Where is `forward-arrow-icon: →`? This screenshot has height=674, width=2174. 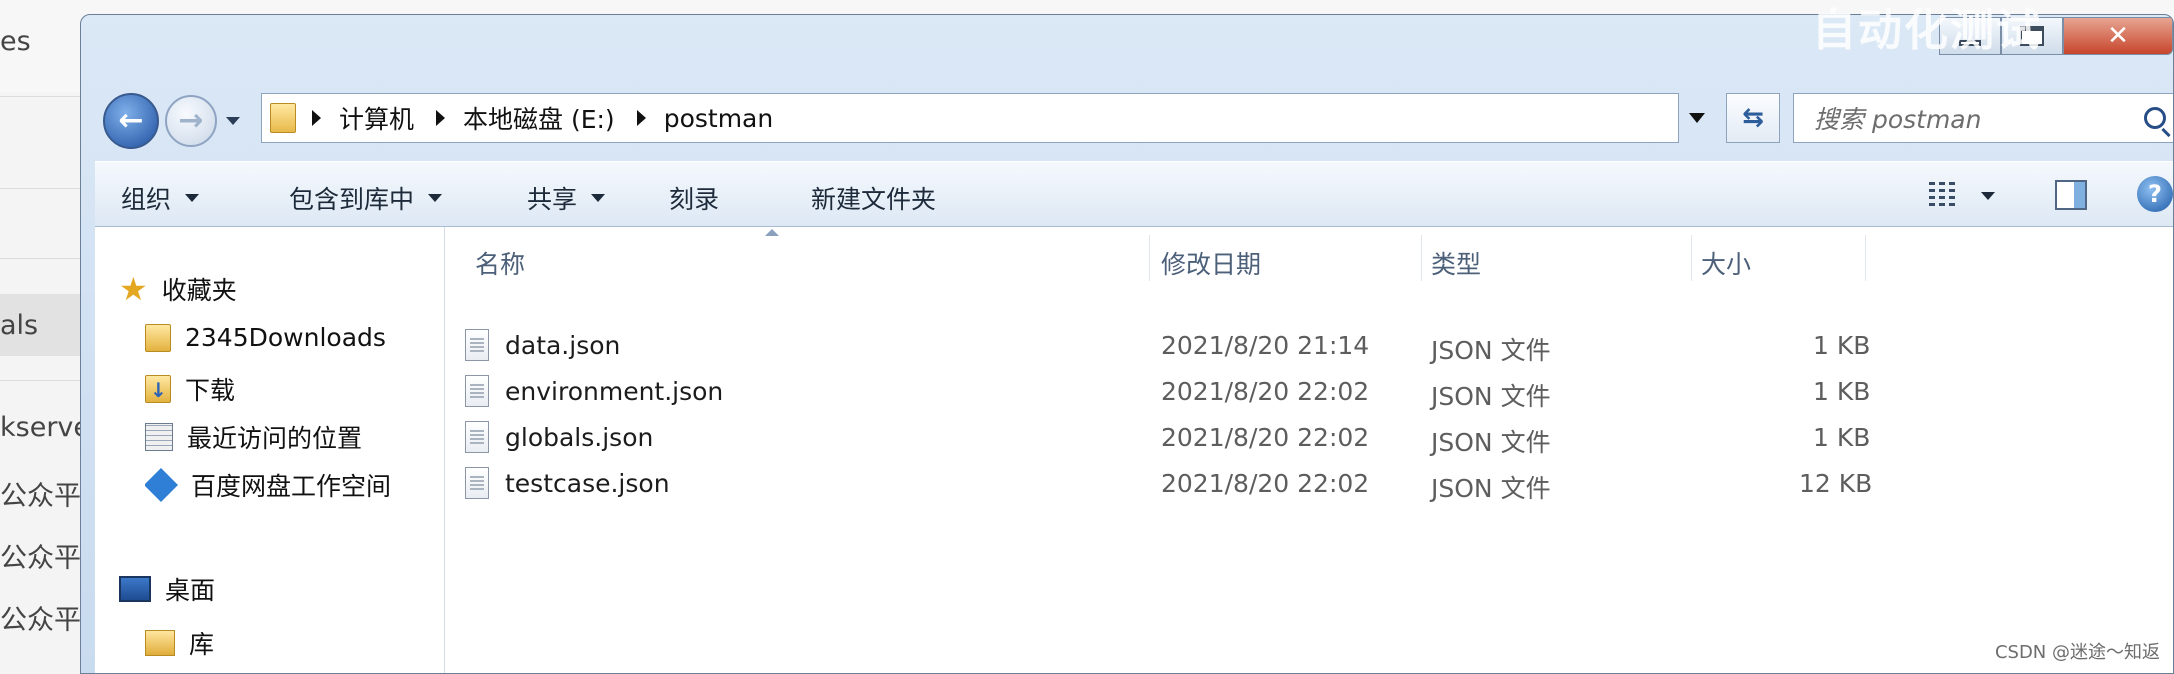
forward-arrow-icon: → is located at coordinates (191, 120).